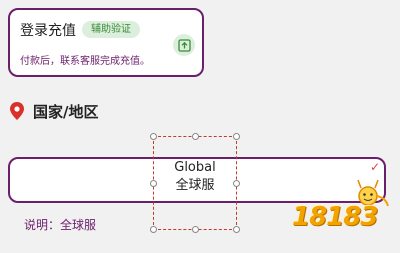 The width and height of the screenshot is (400, 253). Describe the element at coordinates (195, 136) in the screenshot. I see `resize-handle-top` at that location.